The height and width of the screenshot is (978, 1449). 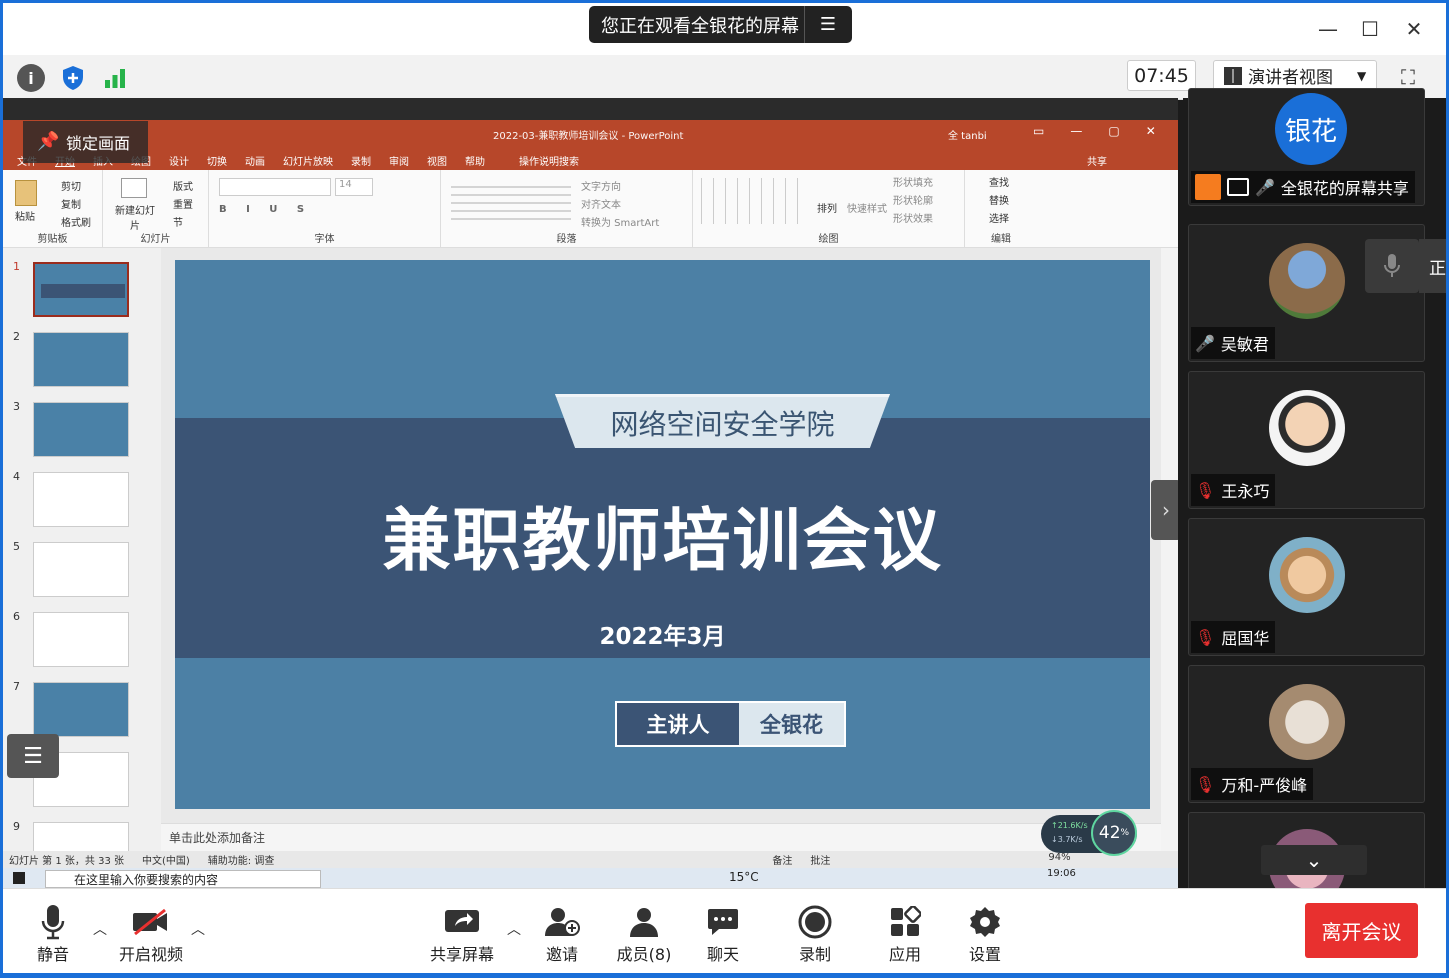 What do you see at coordinates (601, 185) in the screenshot?
I see `text-direction-button: 文字方向` at bounding box center [601, 185].